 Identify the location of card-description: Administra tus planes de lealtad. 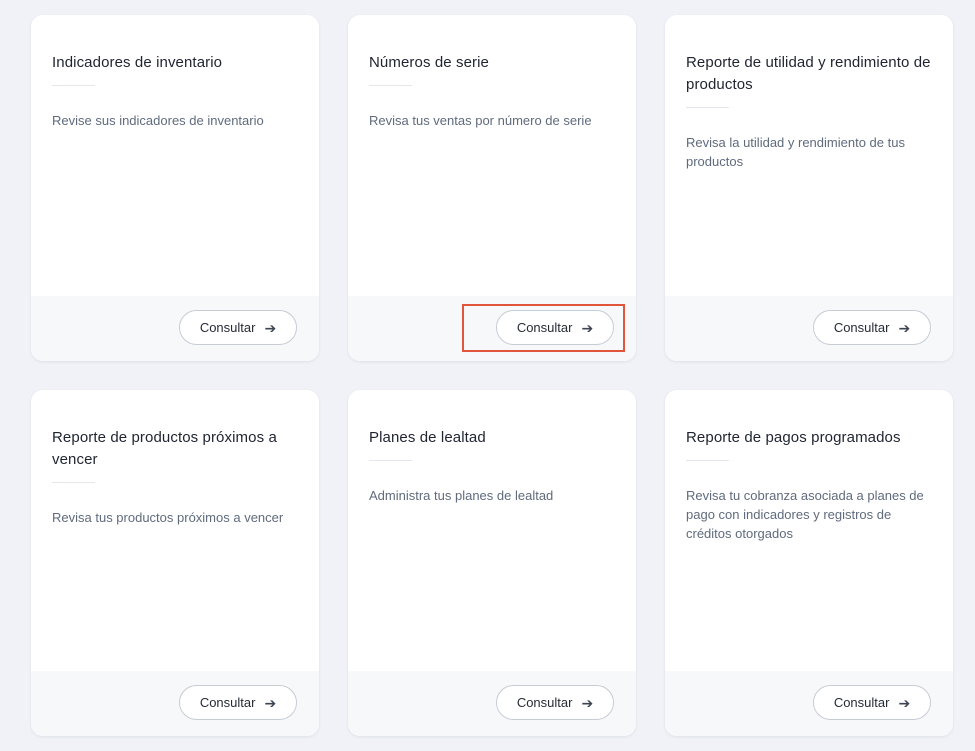
(461, 495).